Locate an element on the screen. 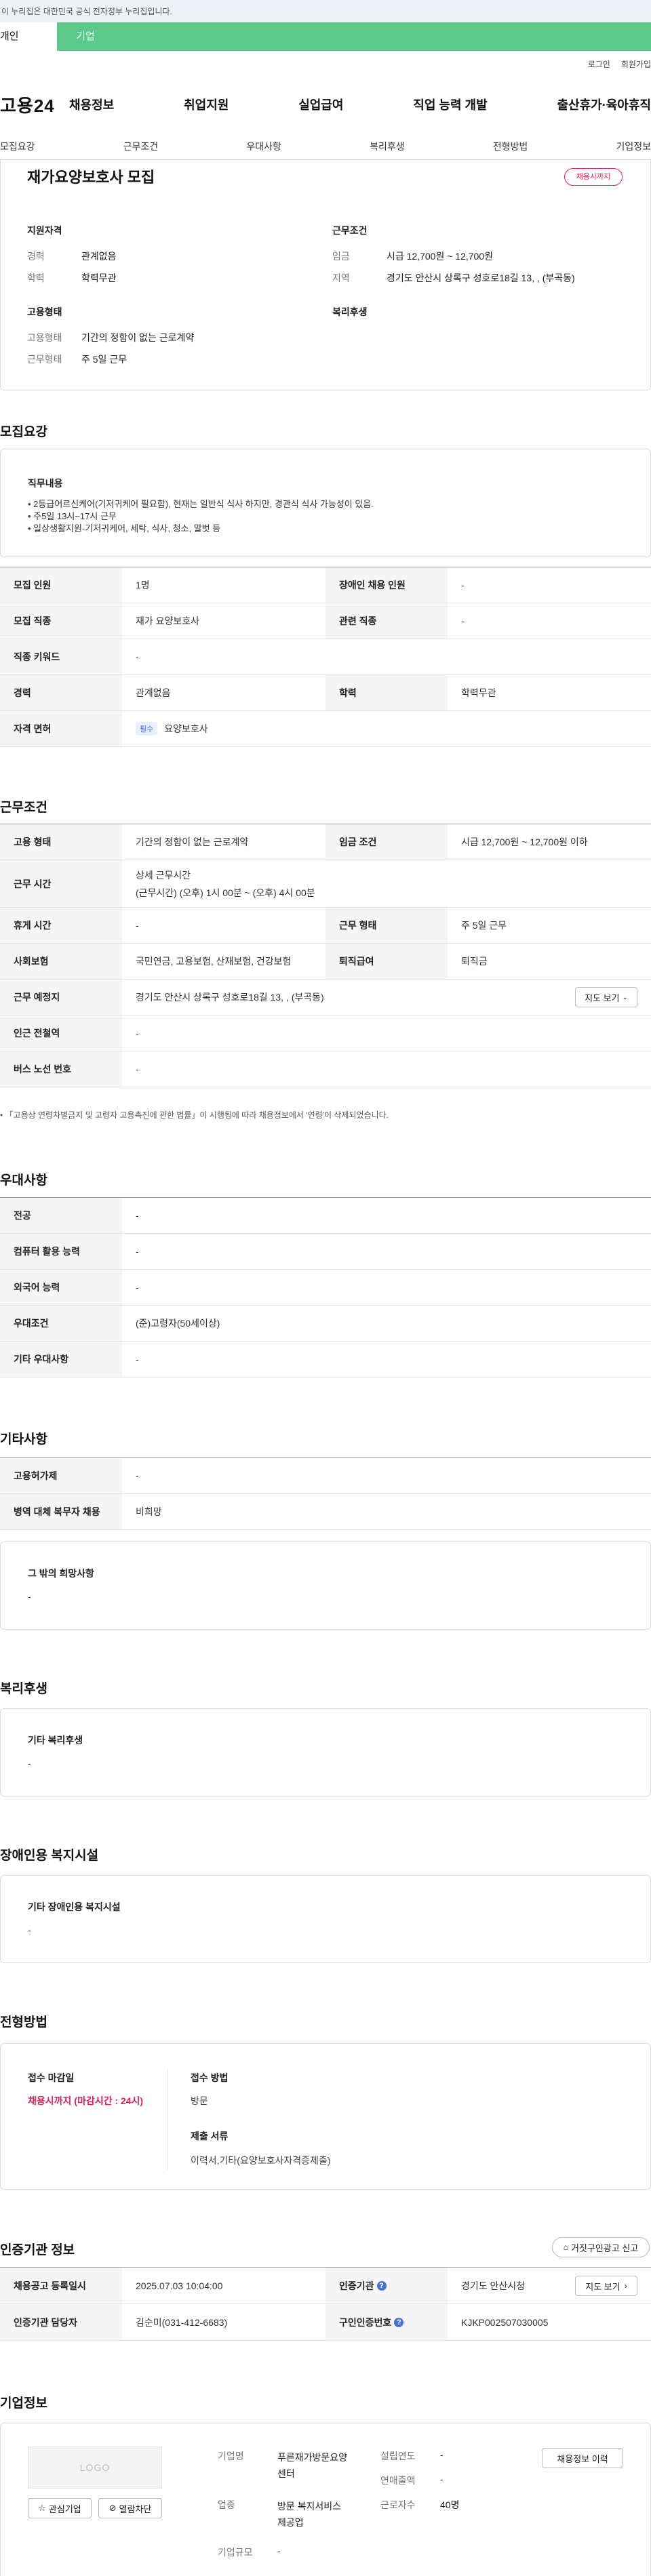 This screenshot has height=2576, width=651. section-nav-conditions: 근무조건 is located at coordinates (141, 146).